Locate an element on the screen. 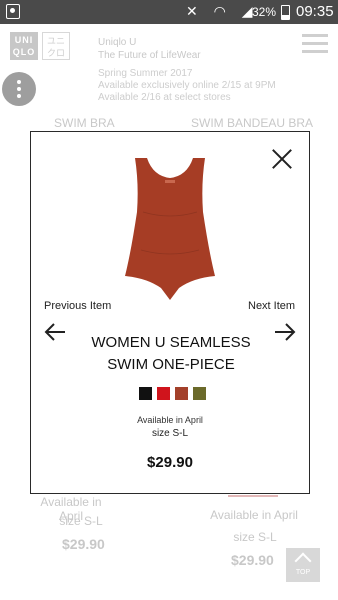 The image size is (338, 600). product-title-line-2: SWIM ONE-PIECE is located at coordinates (171, 364).